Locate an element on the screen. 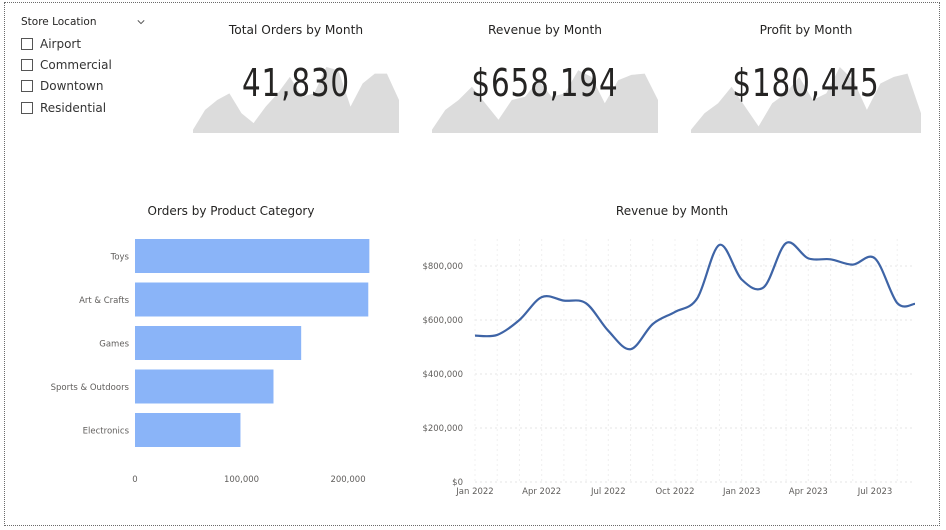 The height and width of the screenshot is (530, 946). x-tick-label: Apr 2023 is located at coordinates (808, 492).